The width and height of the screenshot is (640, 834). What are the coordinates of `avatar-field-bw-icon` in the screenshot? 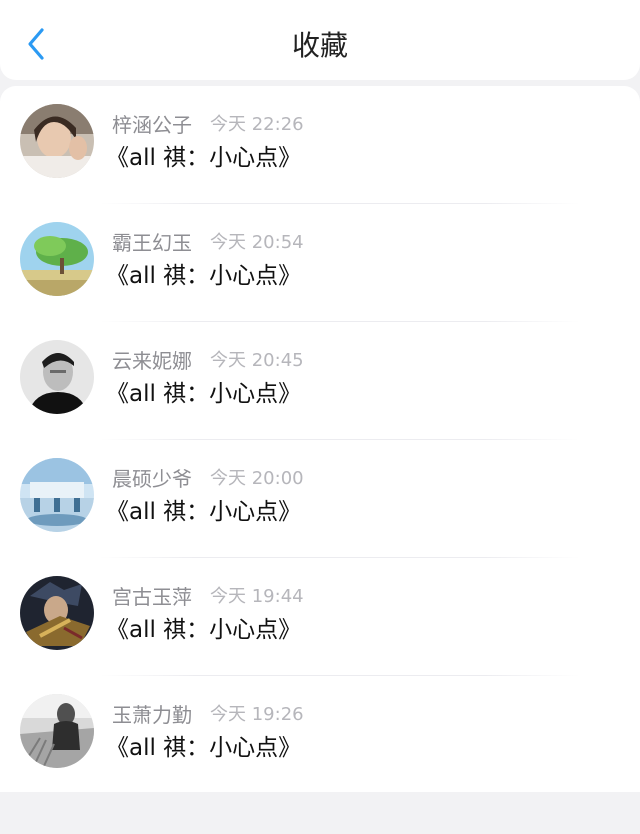 It's located at (57, 731).